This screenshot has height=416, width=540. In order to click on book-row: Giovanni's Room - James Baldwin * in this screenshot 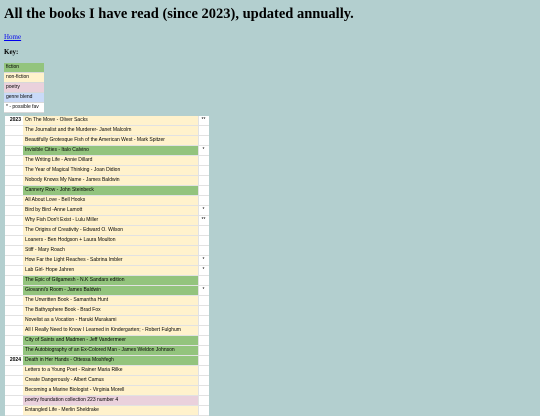, I will do `click(107, 291)`.